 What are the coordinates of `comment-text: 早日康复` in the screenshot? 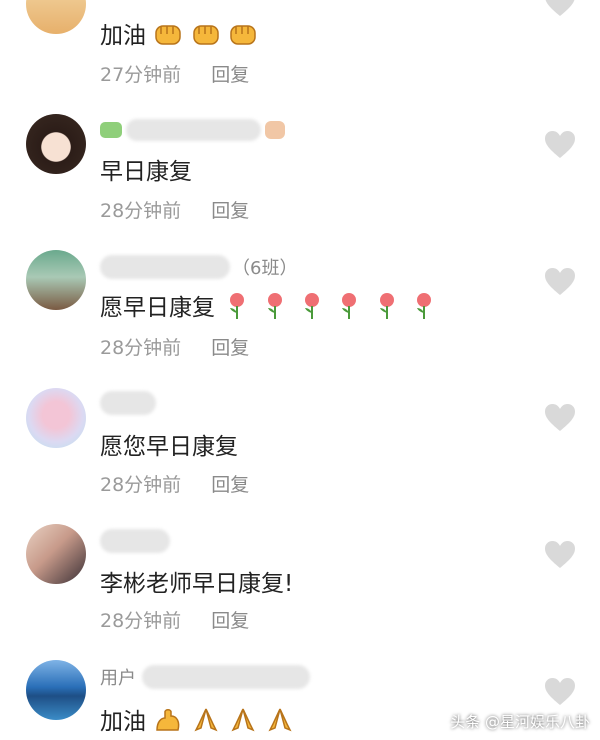 It's located at (146, 172).